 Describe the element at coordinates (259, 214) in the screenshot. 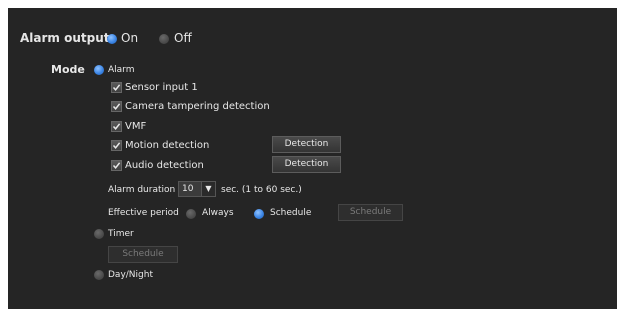

I see `effective-period-schedule-radio` at that location.